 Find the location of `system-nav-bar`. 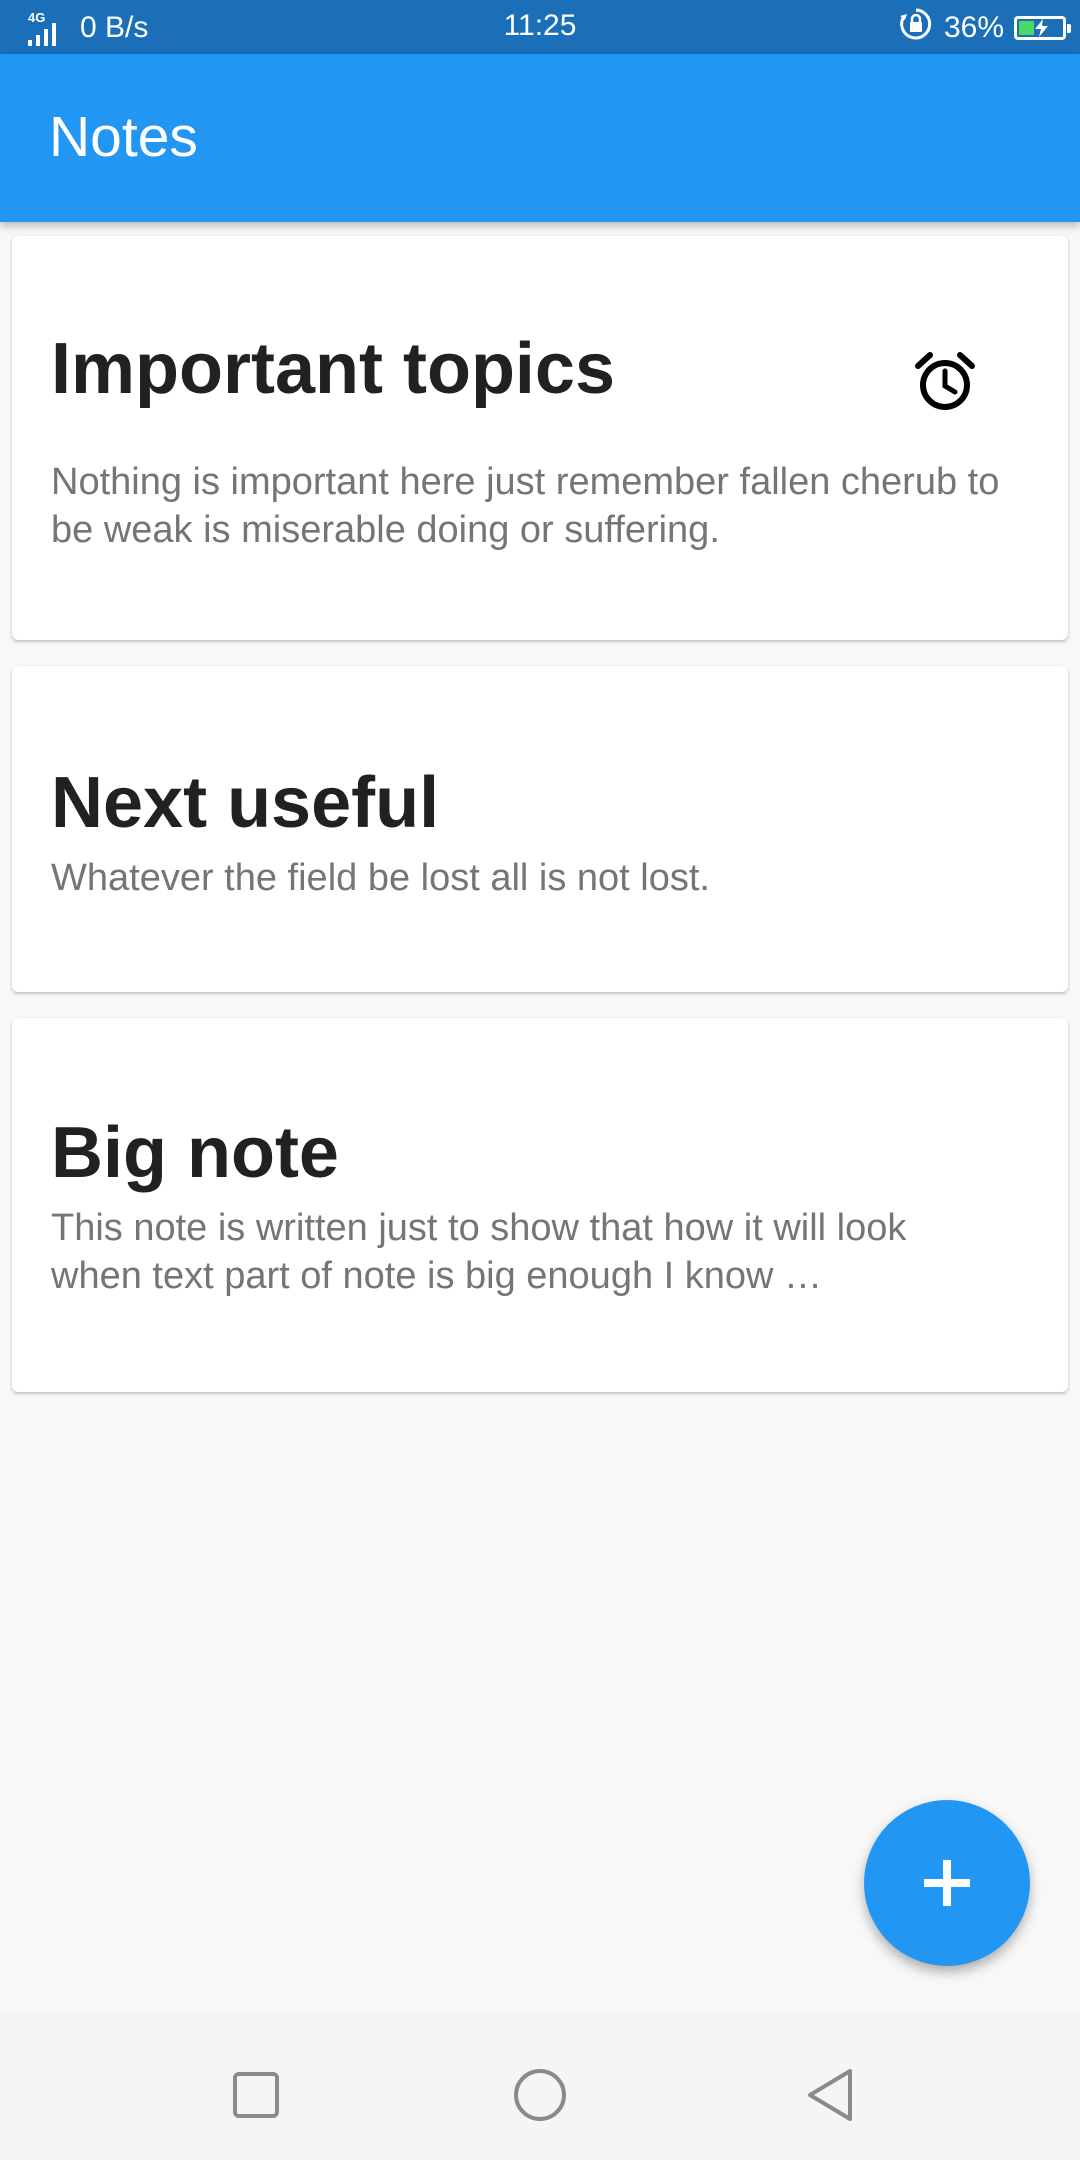

system-nav-bar is located at coordinates (540, 2085).